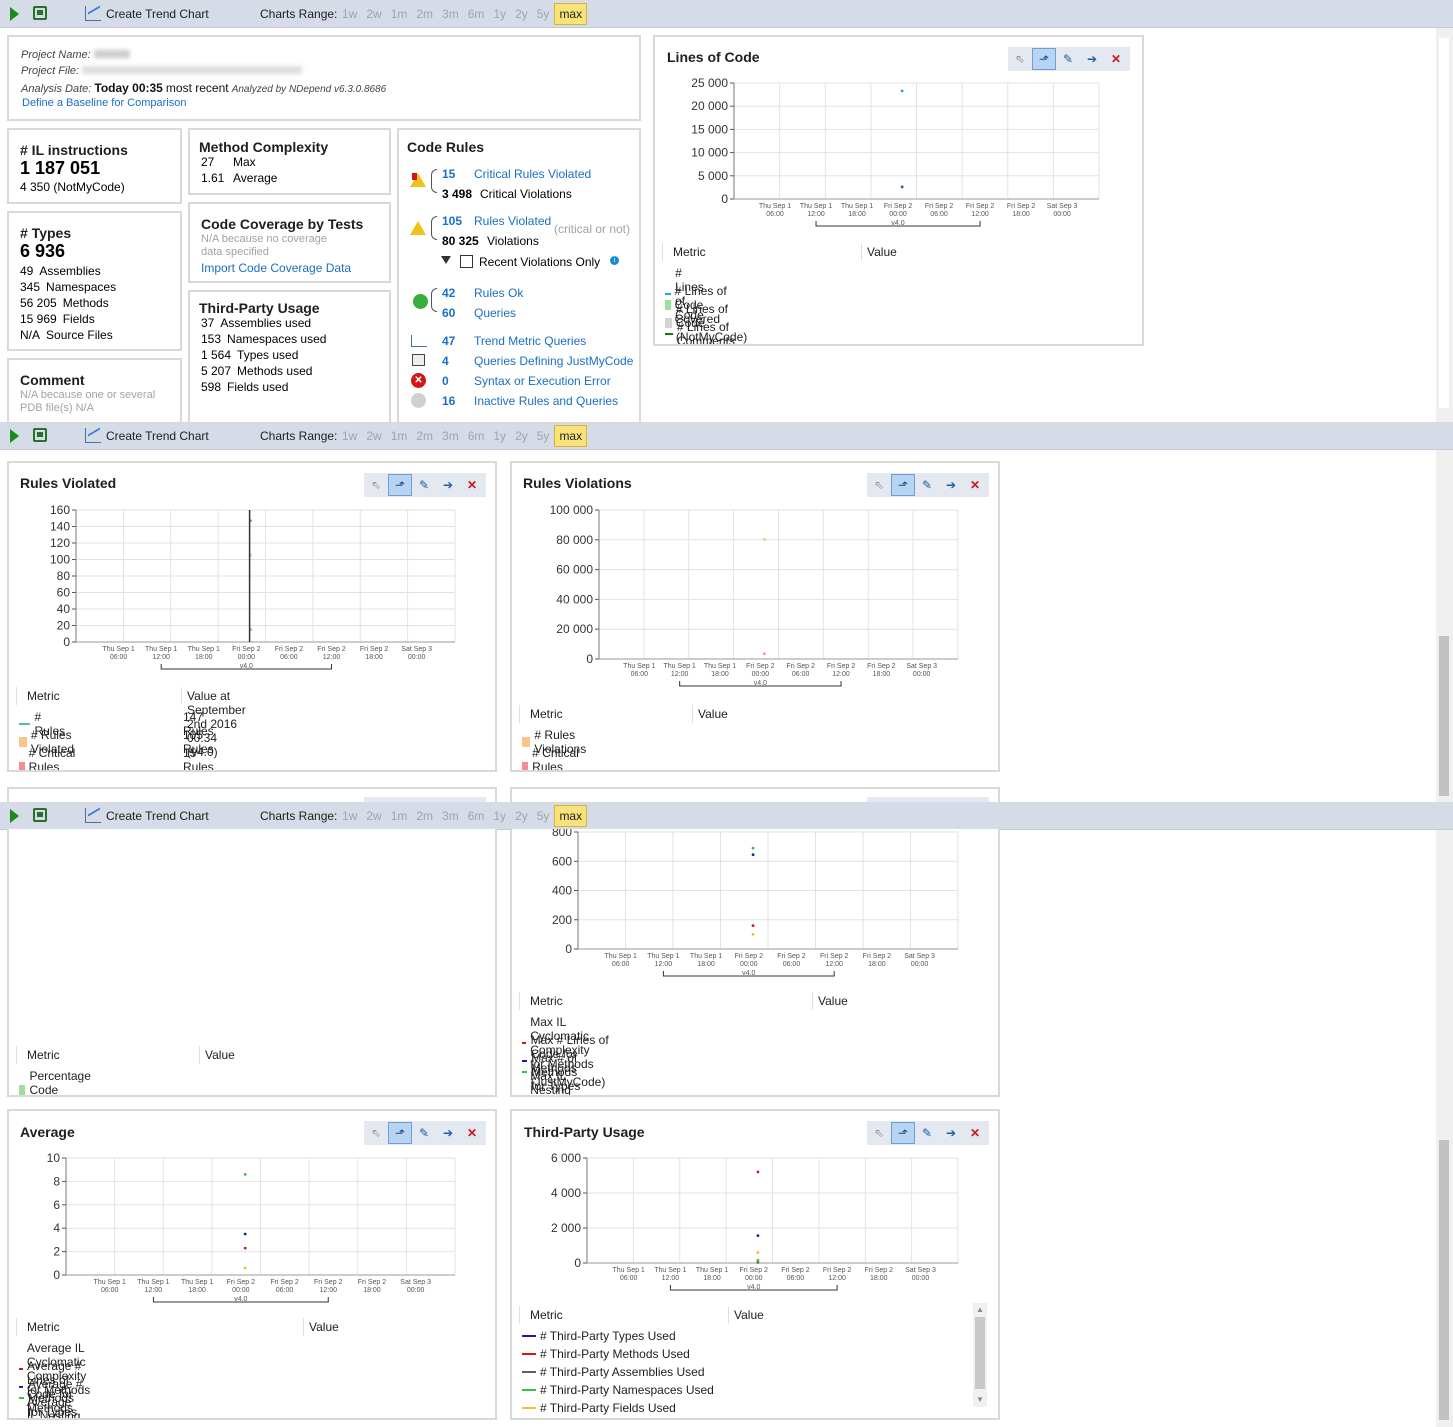 This screenshot has height=1427, width=1453. What do you see at coordinates (448, 401) in the screenshot?
I see `inactive-count: 16` at bounding box center [448, 401].